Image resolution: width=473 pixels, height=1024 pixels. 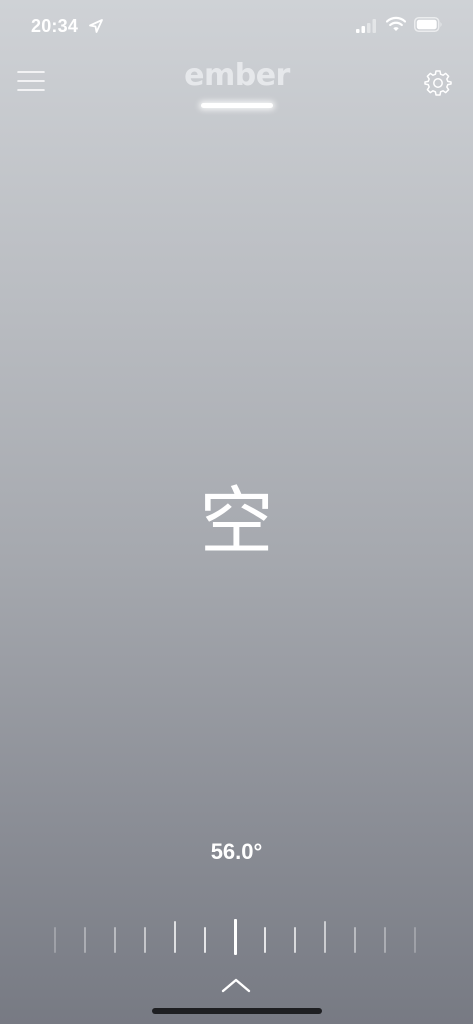 What do you see at coordinates (237, 105) in the screenshot?
I see `connection-glow-indicator` at bounding box center [237, 105].